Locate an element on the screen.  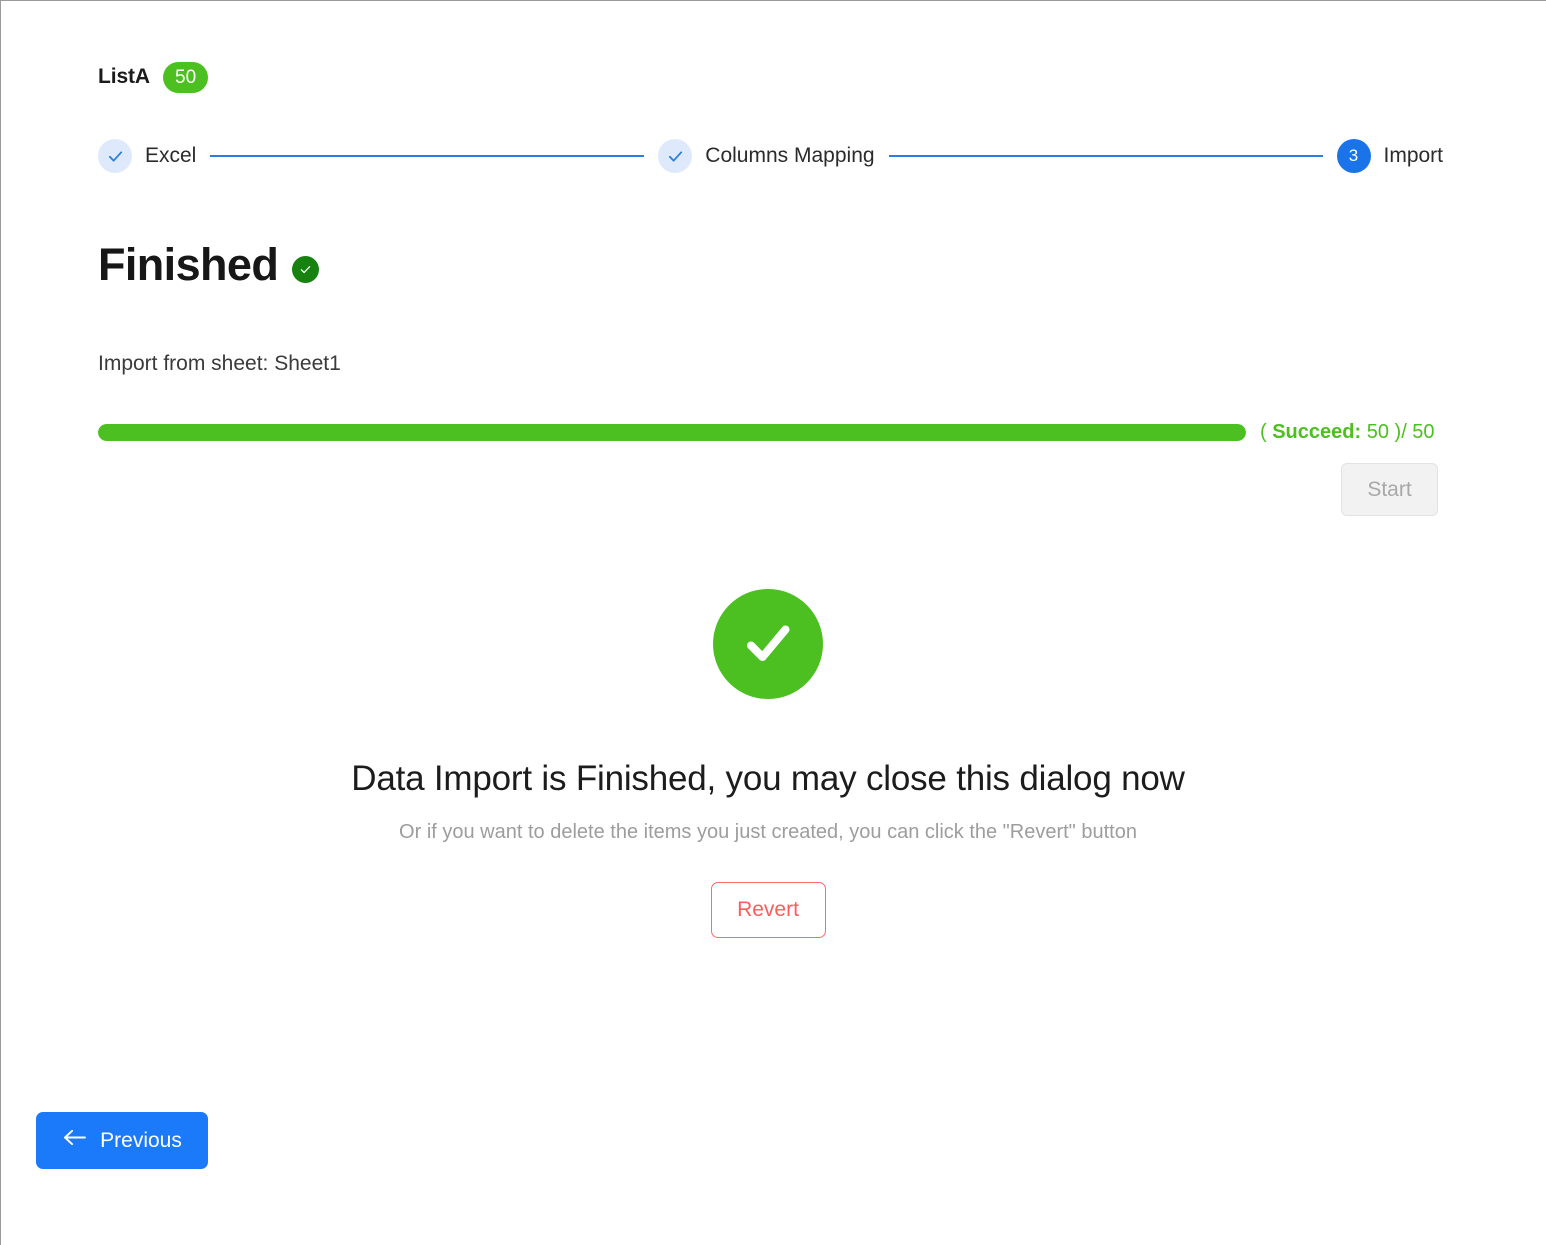
progress-bar-fill is located at coordinates (672, 432).